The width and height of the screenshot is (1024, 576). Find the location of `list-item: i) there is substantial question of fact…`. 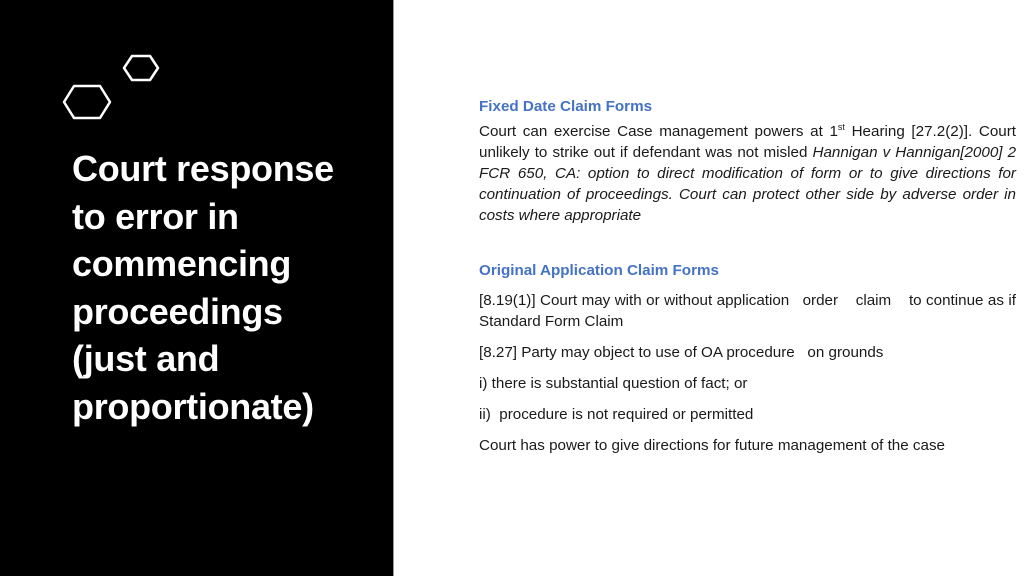

list-item: i) there is substantial question of fact… is located at coordinates (613, 383).